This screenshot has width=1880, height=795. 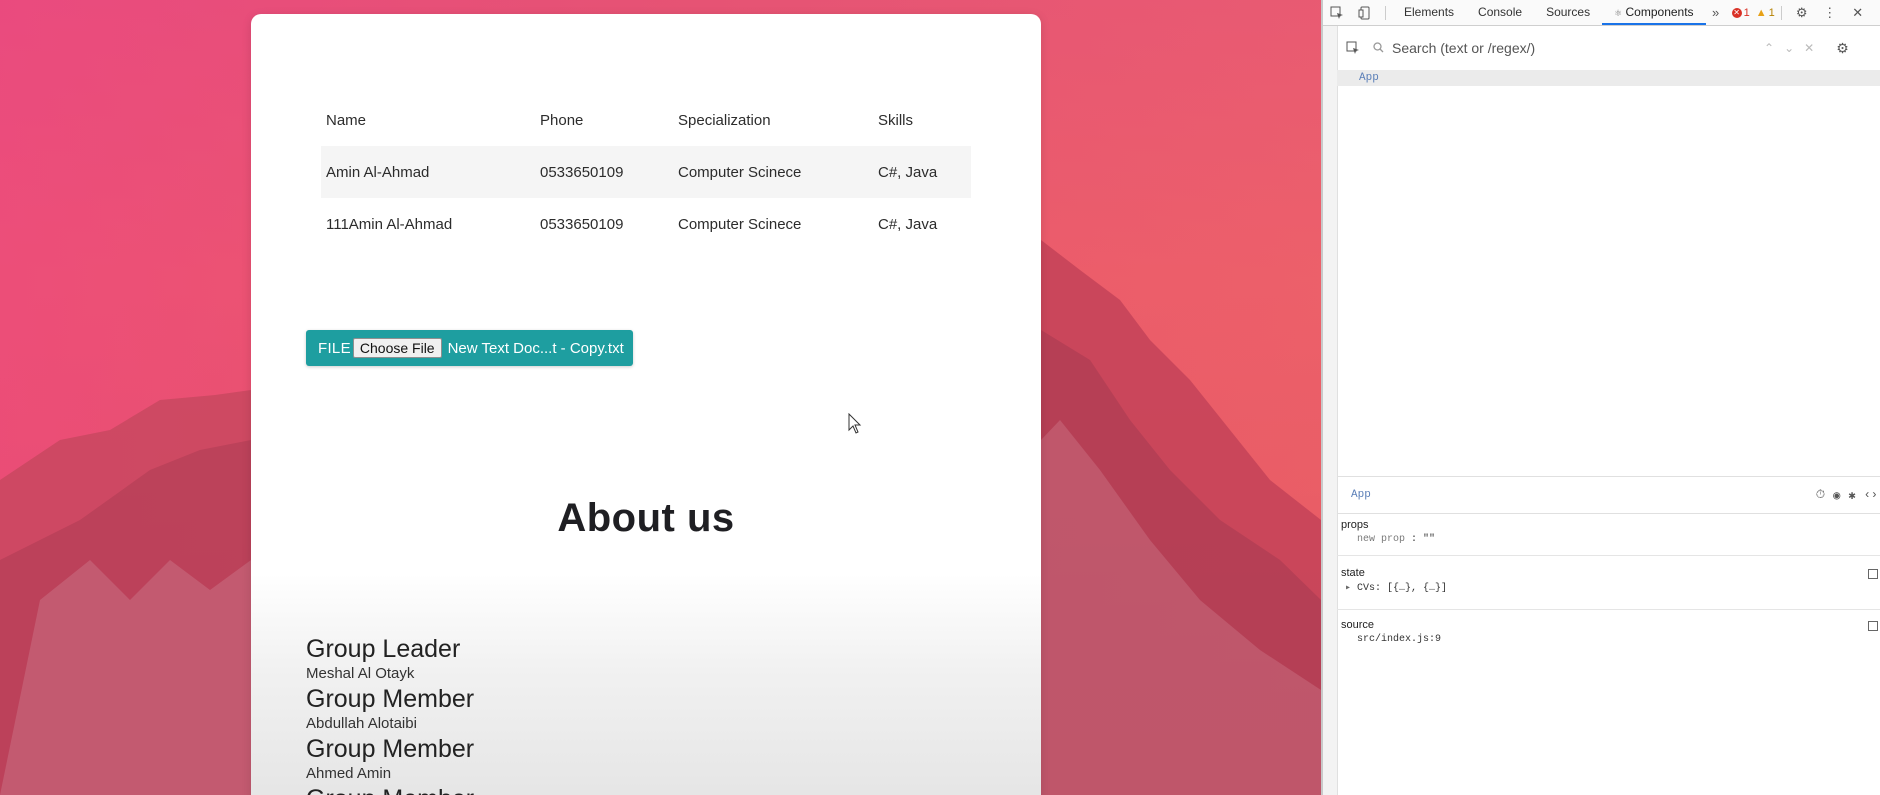 What do you see at coordinates (1771, 12) in the screenshot?
I see `warning-count: 1` at bounding box center [1771, 12].